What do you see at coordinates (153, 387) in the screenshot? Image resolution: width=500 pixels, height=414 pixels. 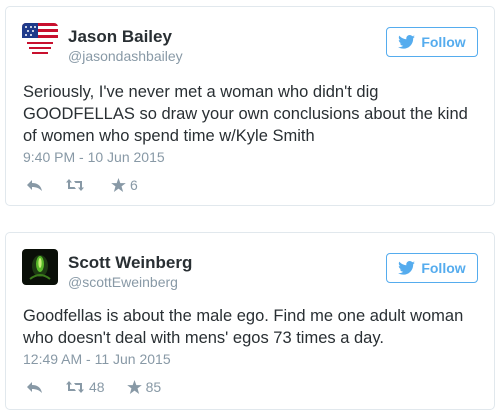 I see `favorite-count: 85` at bounding box center [153, 387].